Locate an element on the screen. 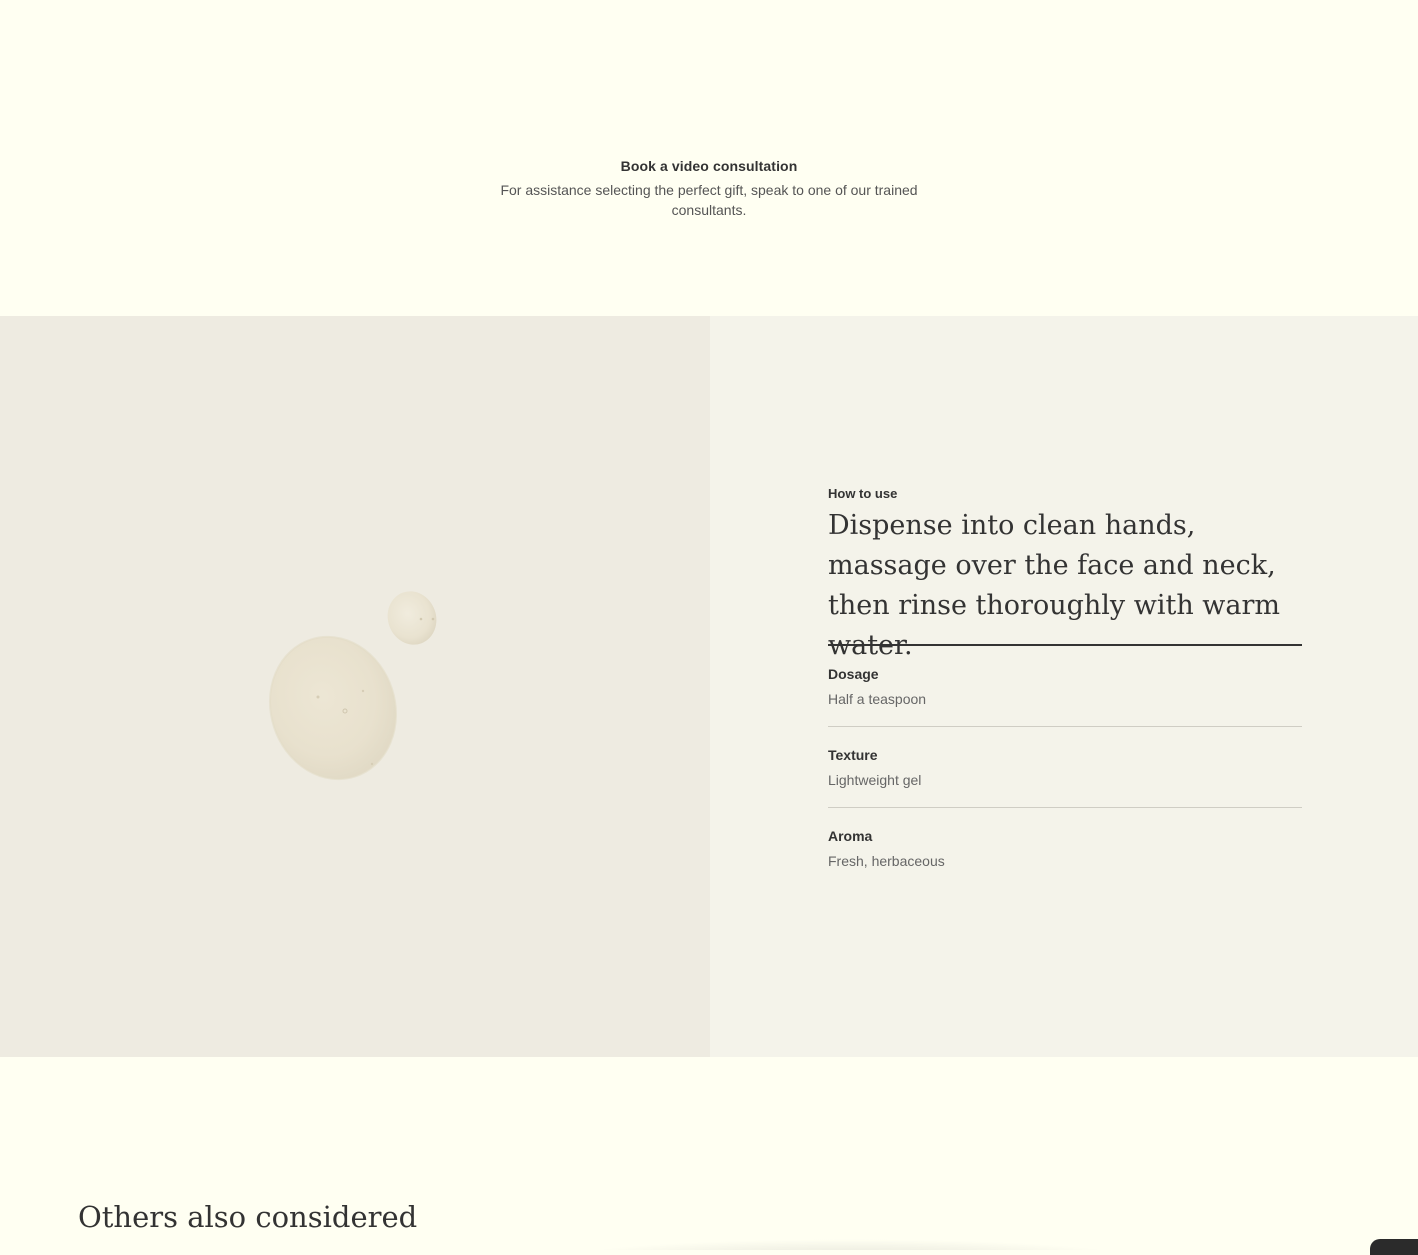 The image size is (1418, 1255). attribute-dosage: Dosage Half a teaspoon is located at coordinates (1065, 686).